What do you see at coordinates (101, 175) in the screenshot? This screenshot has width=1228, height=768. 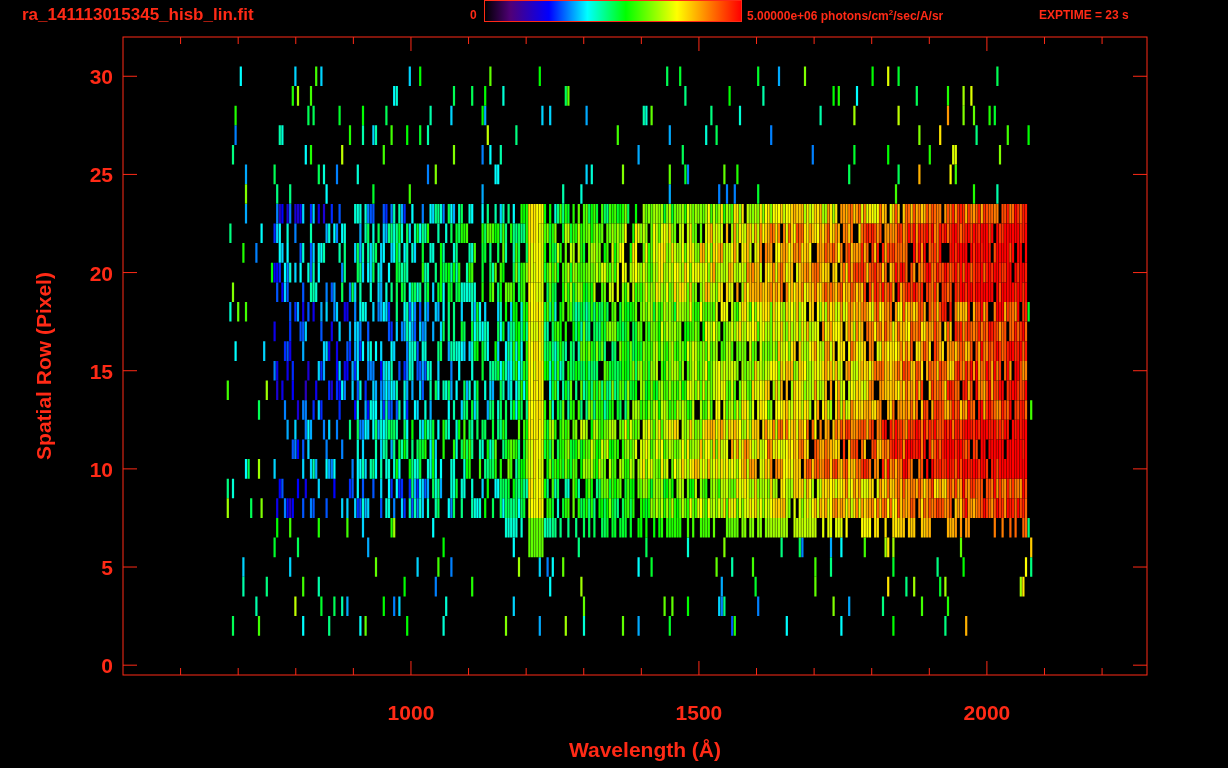 I see `y-tick-label: 25` at bounding box center [101, 175].